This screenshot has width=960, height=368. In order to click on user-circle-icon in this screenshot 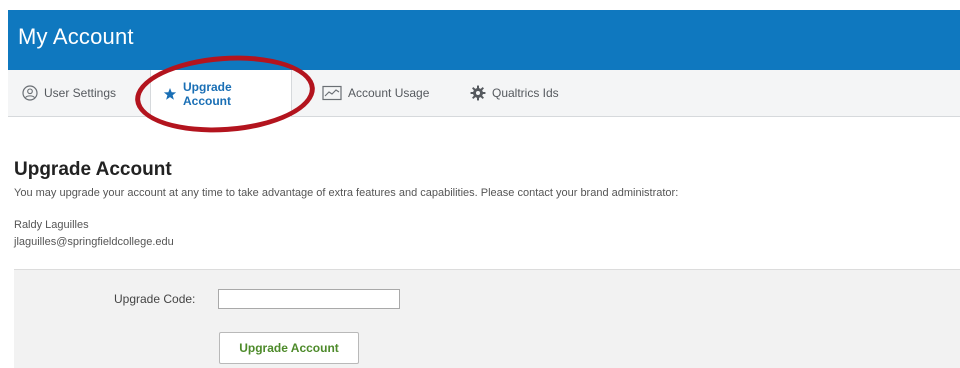, I will do `click(30, 93)`.